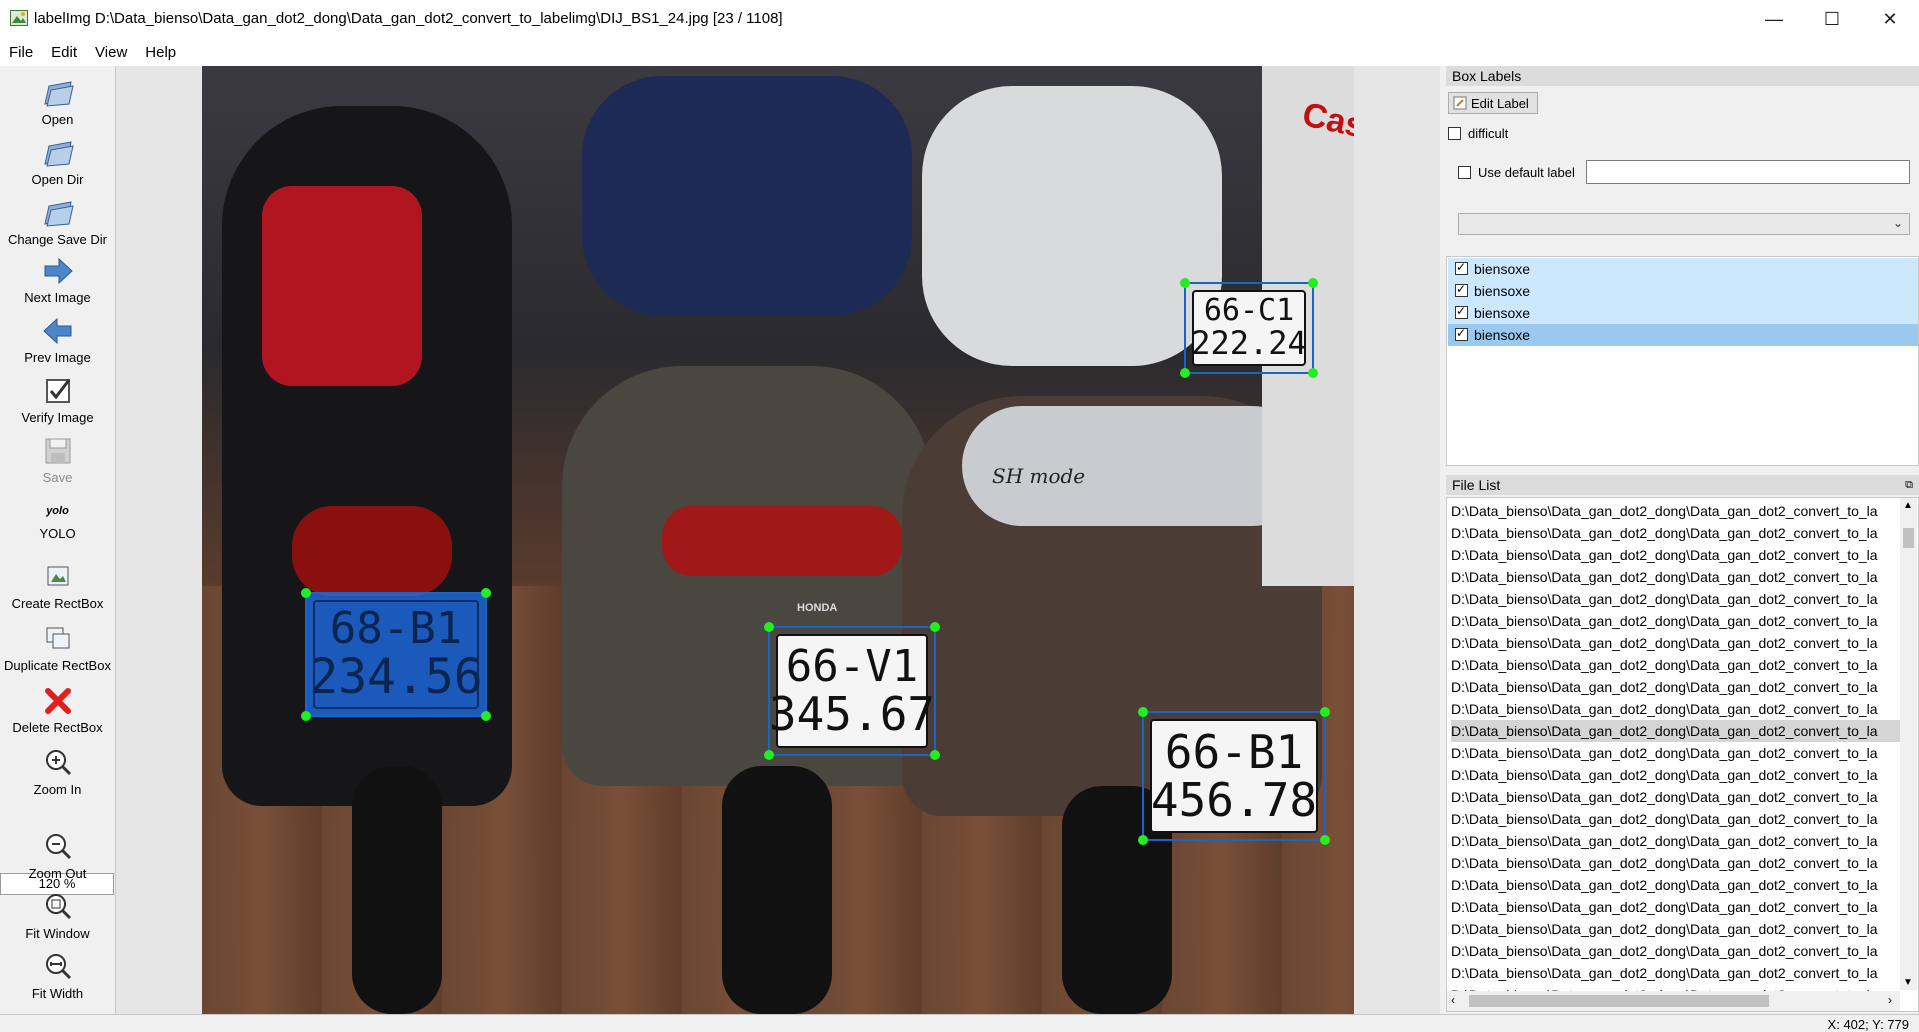 This screenshot has width=1919, height=1032. What do you see at coordinates (1453, 1000) in the screenshot?
I see `scroll-left-icon: ‹` at bounding box center [1453, 1000].